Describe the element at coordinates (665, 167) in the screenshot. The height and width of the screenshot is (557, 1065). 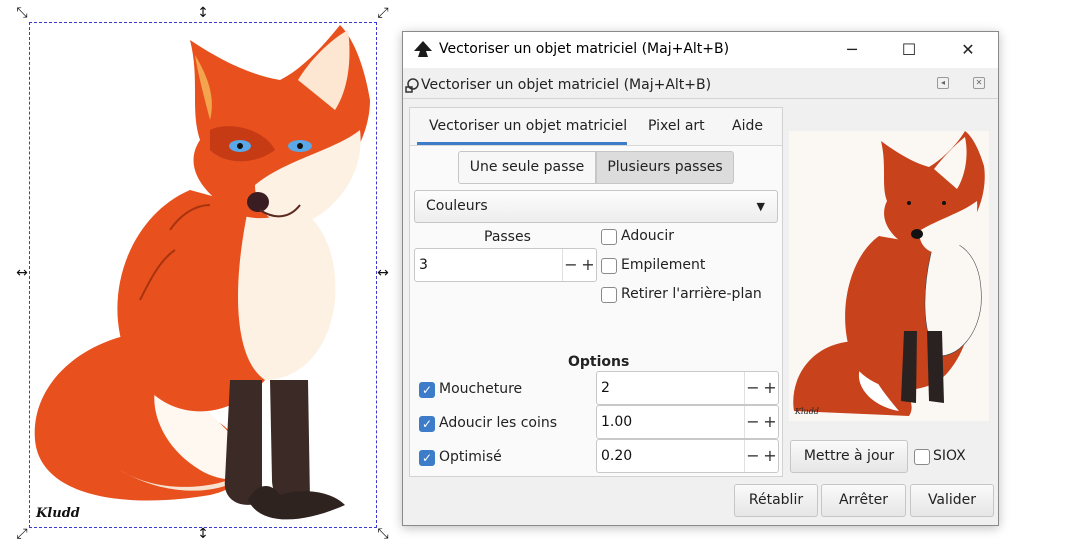
I see `multi-pass-button: Plusieurs passes` at that location.